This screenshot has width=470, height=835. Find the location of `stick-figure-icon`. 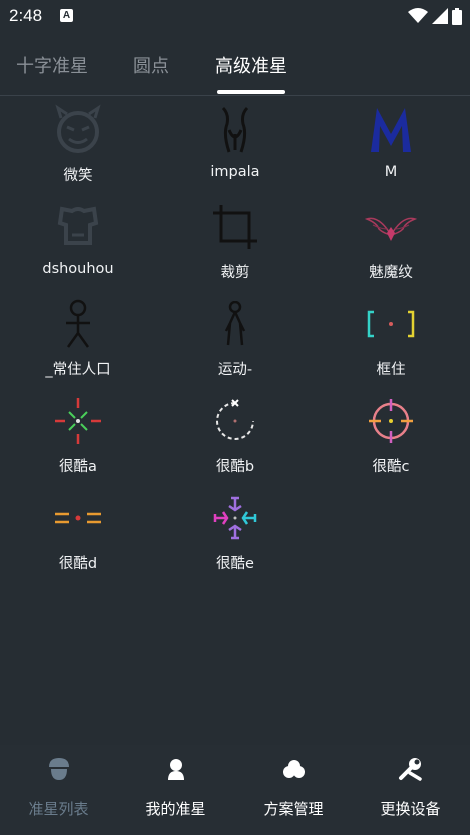

stick-figure-icon is located at coordinates (78, 324).